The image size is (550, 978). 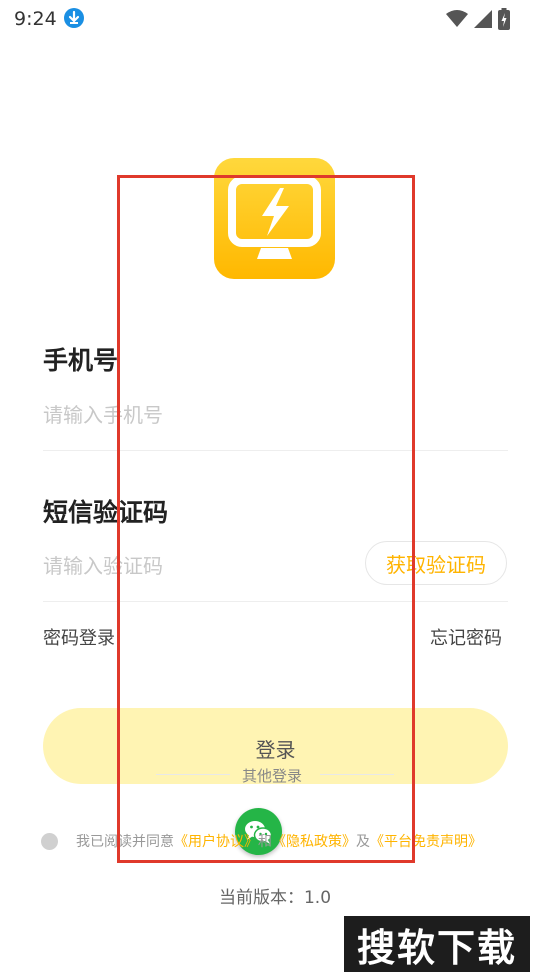 What do you see at coordinates (437, 944) in the screenshot?
I see `watermark: 搜软下载` at bounding box center [437, 944].